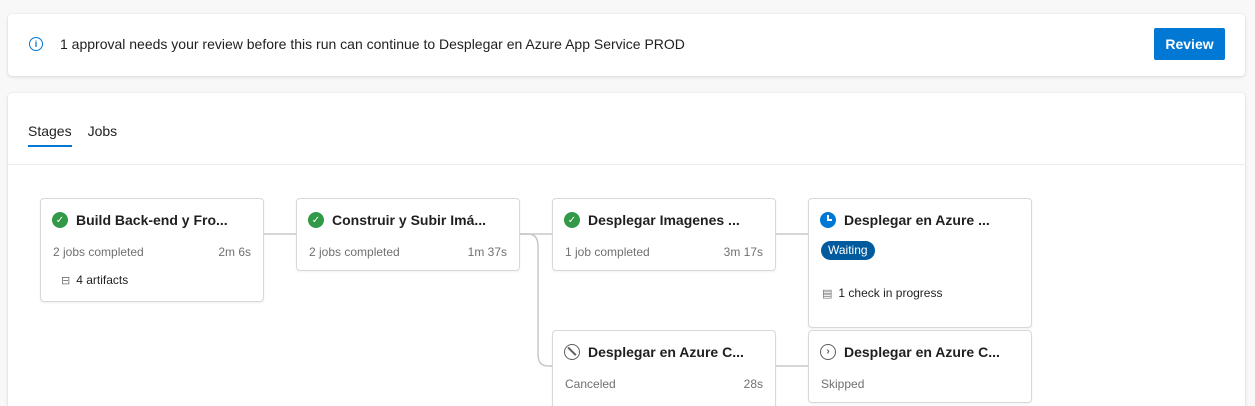 The image size is (1255, 406). Describe the element at coordinates (66, 280) in the screenshot. I see `artifact-icon: ⊟` at that location.